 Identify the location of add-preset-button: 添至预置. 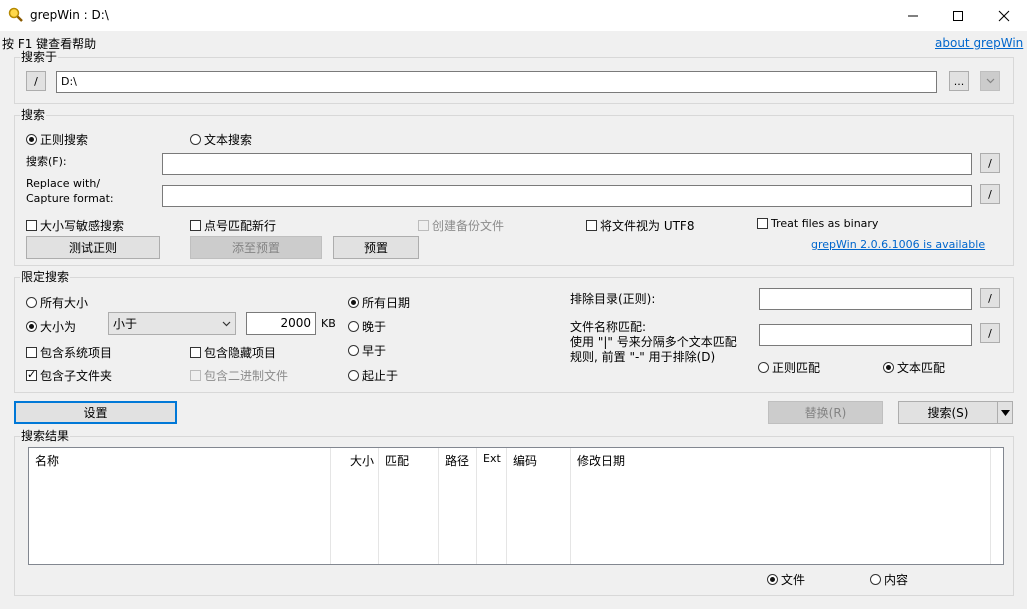
(256, 247).